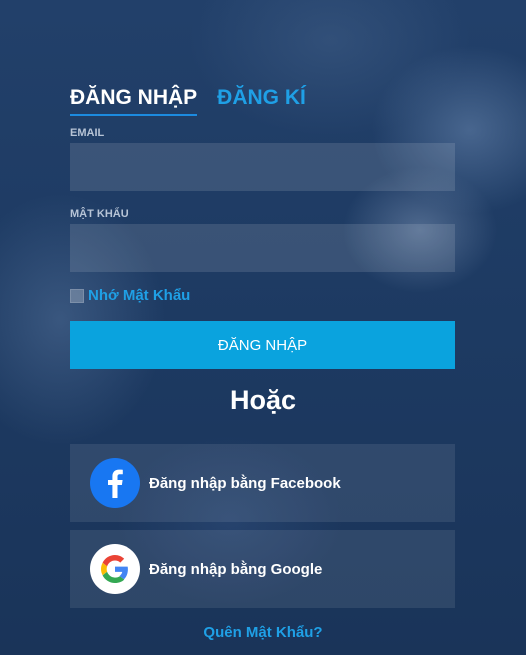 Image resolution: width=526 pixels, height=655 pixels. Describe the element at coordinates (262, 167) in the screenshot. I see `email-field` at that location.